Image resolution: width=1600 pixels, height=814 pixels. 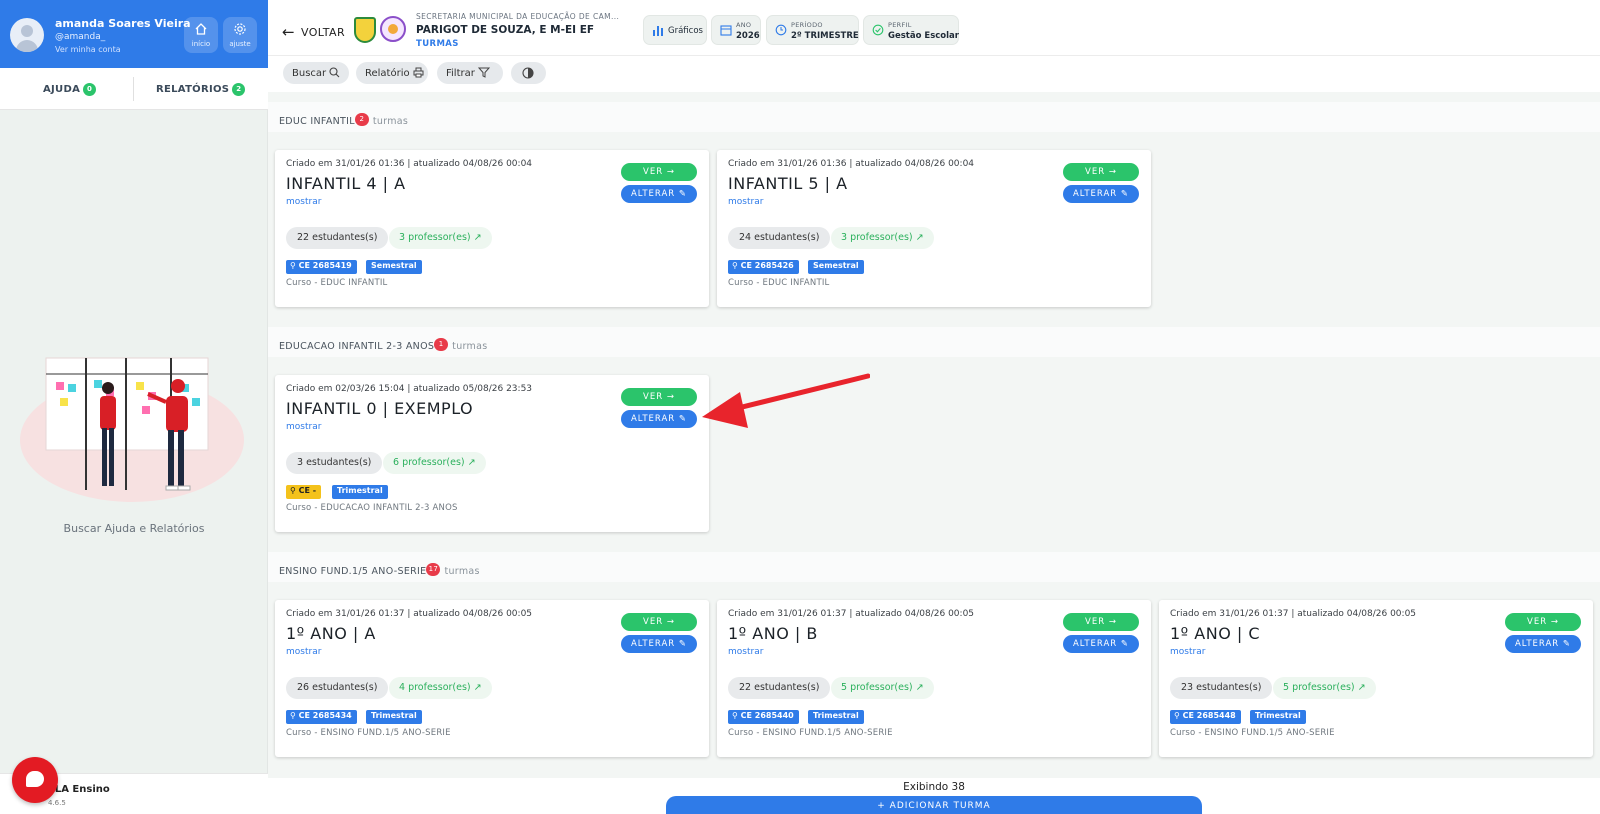 I want to click on teachers-link: 6 professor(es) ↗, so click(x=434, y=463).